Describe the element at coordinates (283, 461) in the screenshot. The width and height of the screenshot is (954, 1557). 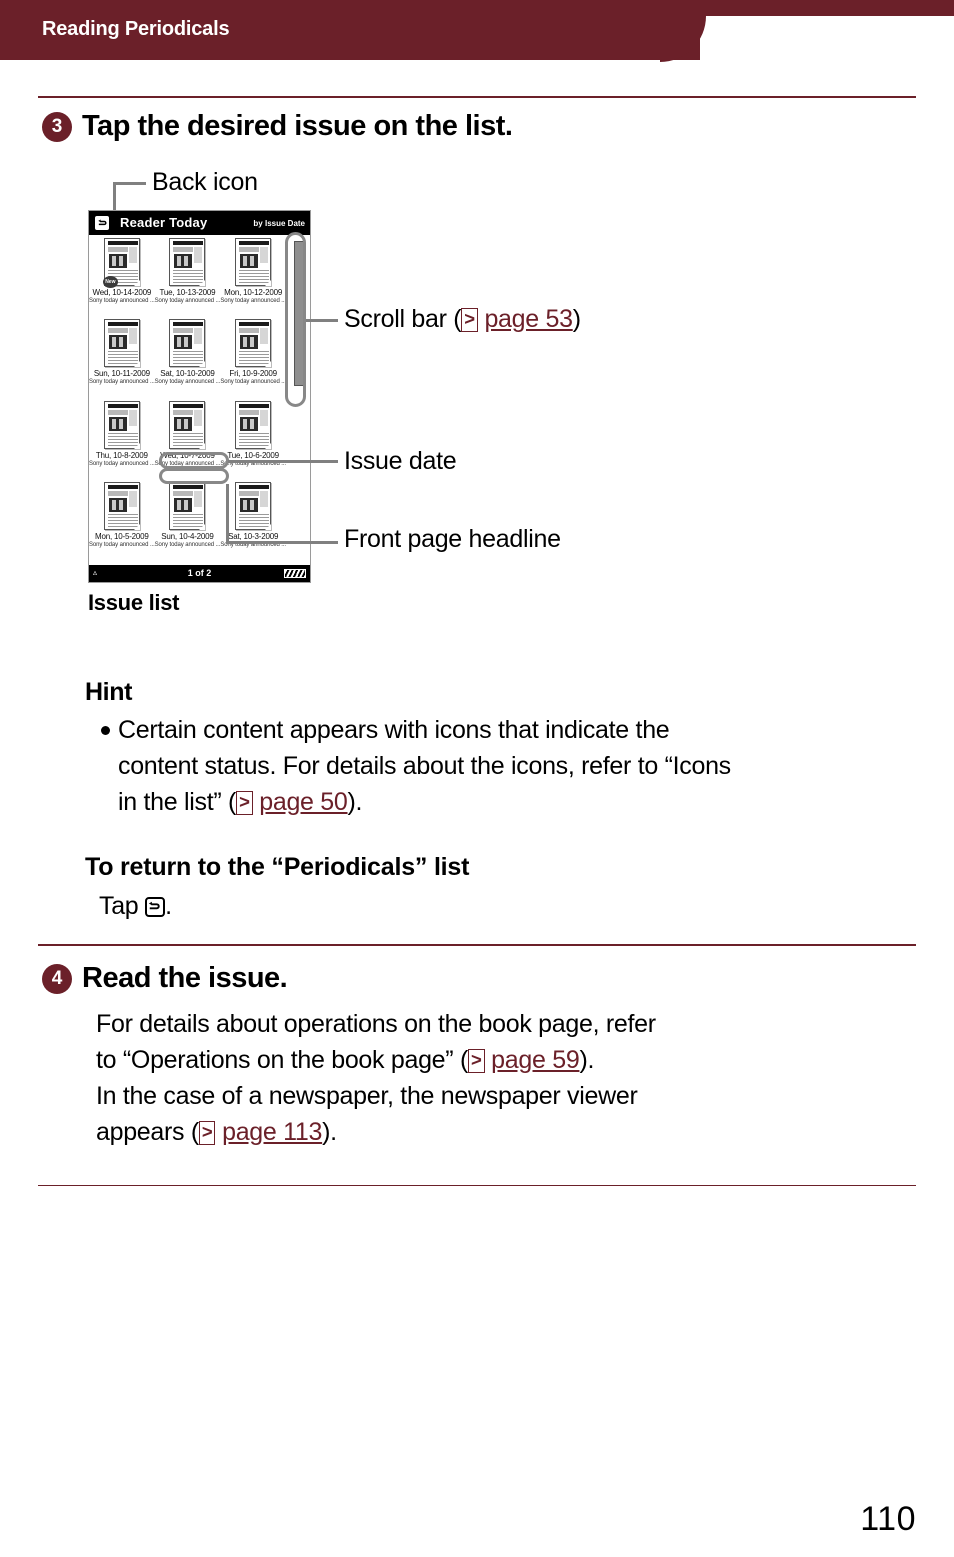
I see `leader-issue-date` at that location.